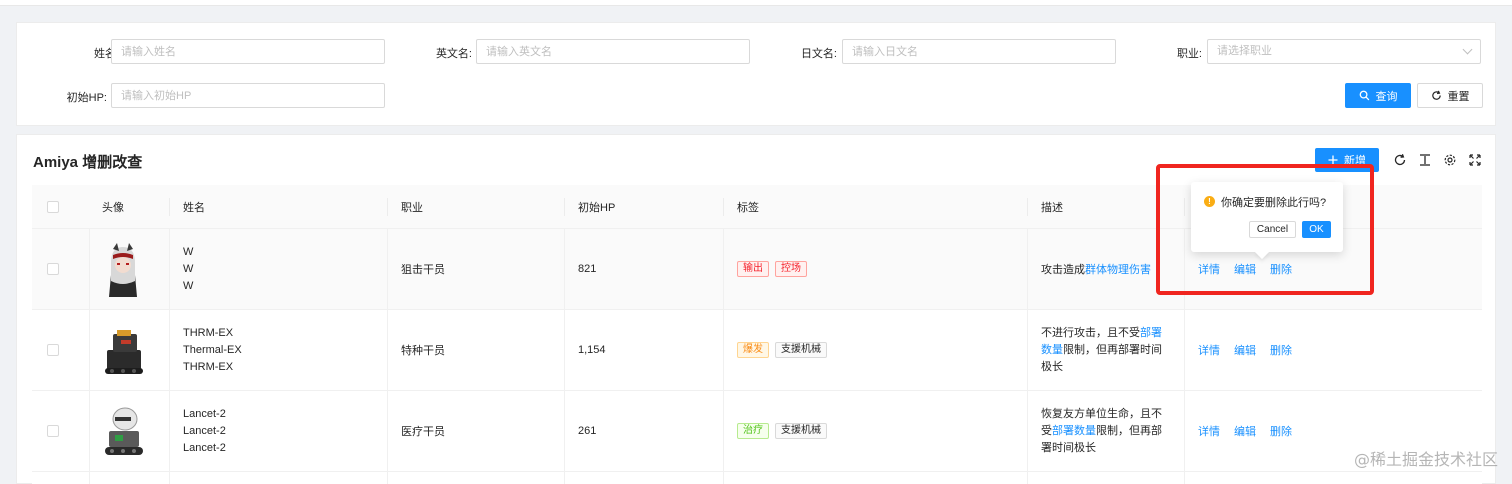  What do you see at coordinates (592, 350) in the screenshot?
I see `row-hp: 1,154` at bounding box center [592, 350].